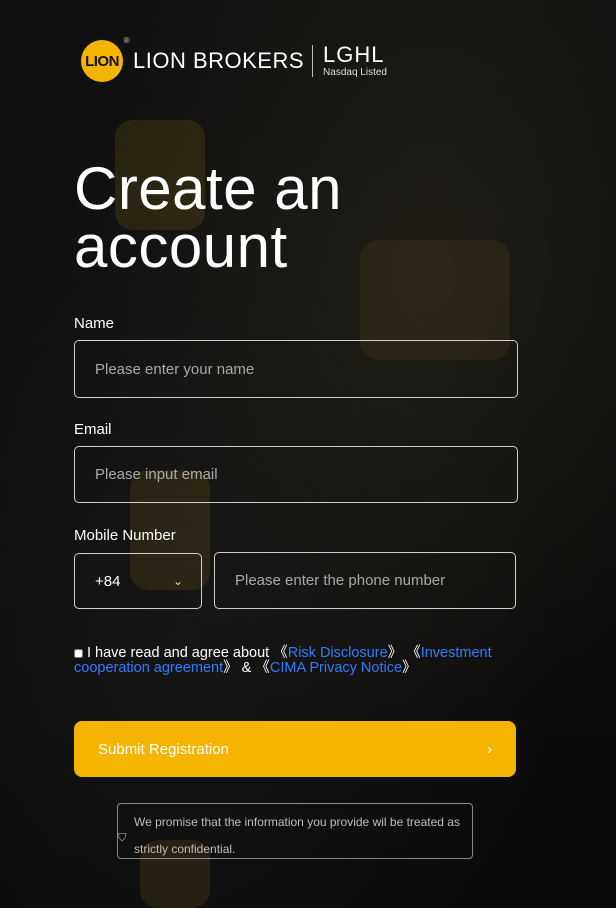 This screenshot has width=616, height=908. Describe the element at coordinates (313, 61) in the screenshot. I see `logo-divider` at that location.